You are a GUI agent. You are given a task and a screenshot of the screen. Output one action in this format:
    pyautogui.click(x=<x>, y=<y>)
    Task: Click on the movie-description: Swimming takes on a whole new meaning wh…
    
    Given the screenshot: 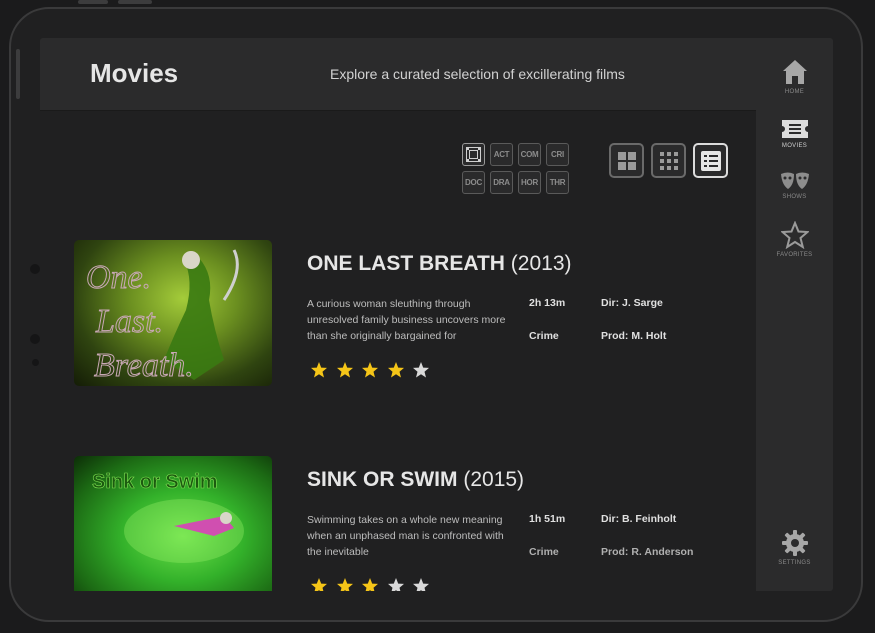 What is the action you would take?
    pyautogui.click(x=405, y=536)
    